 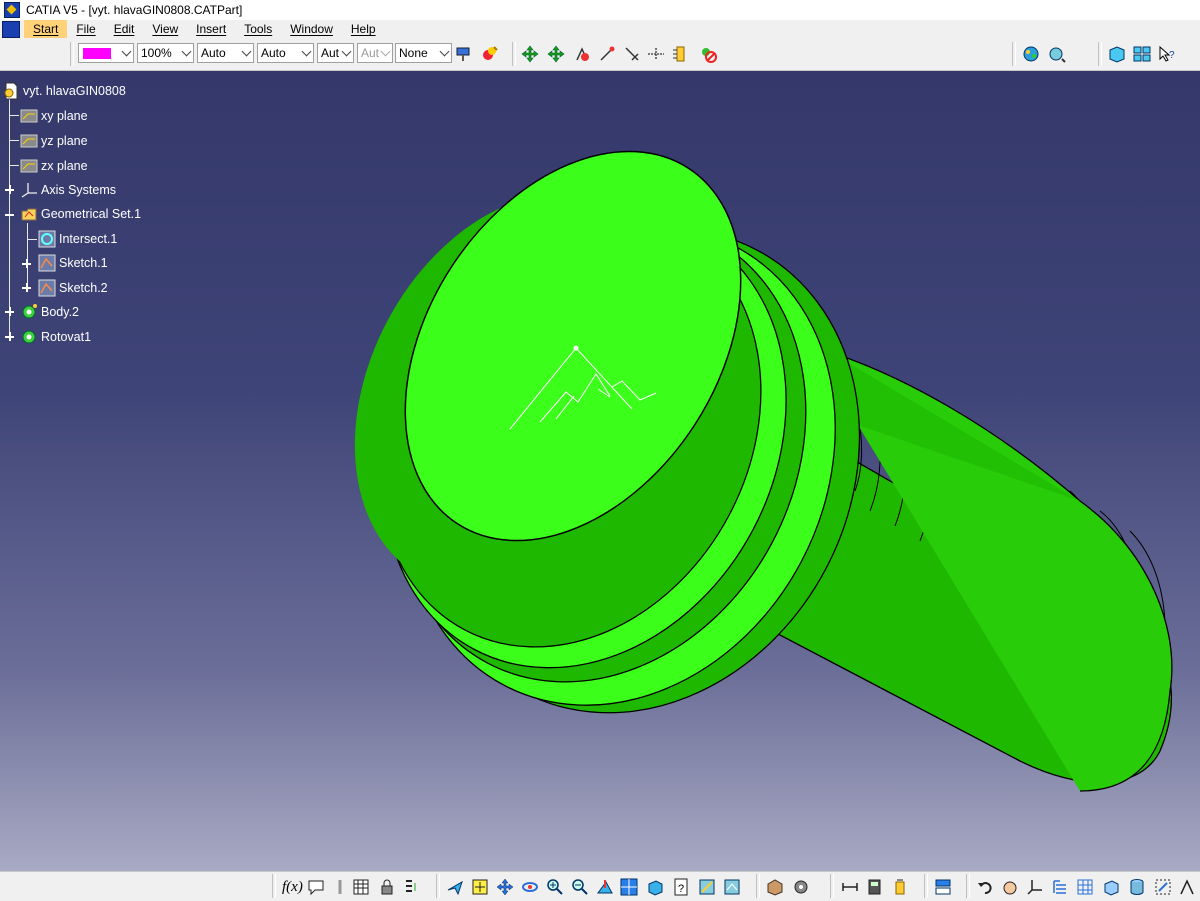 I want to click on fit-all-in-icon, so click(x=480, y=887).